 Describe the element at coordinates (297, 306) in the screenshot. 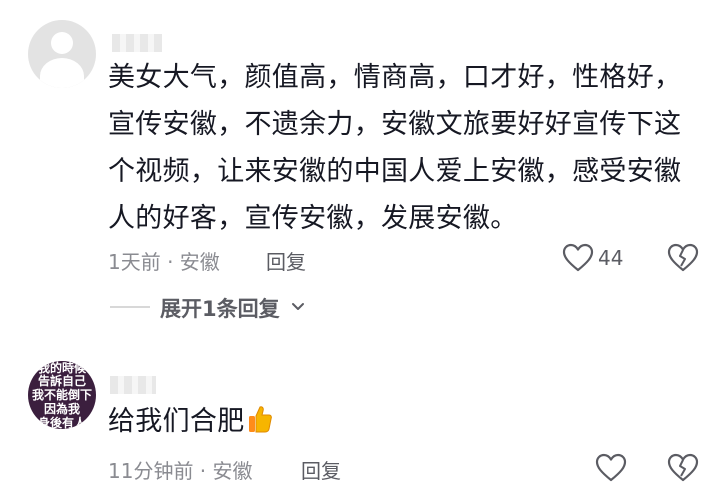

I see `chevron-down-icon` at that location.